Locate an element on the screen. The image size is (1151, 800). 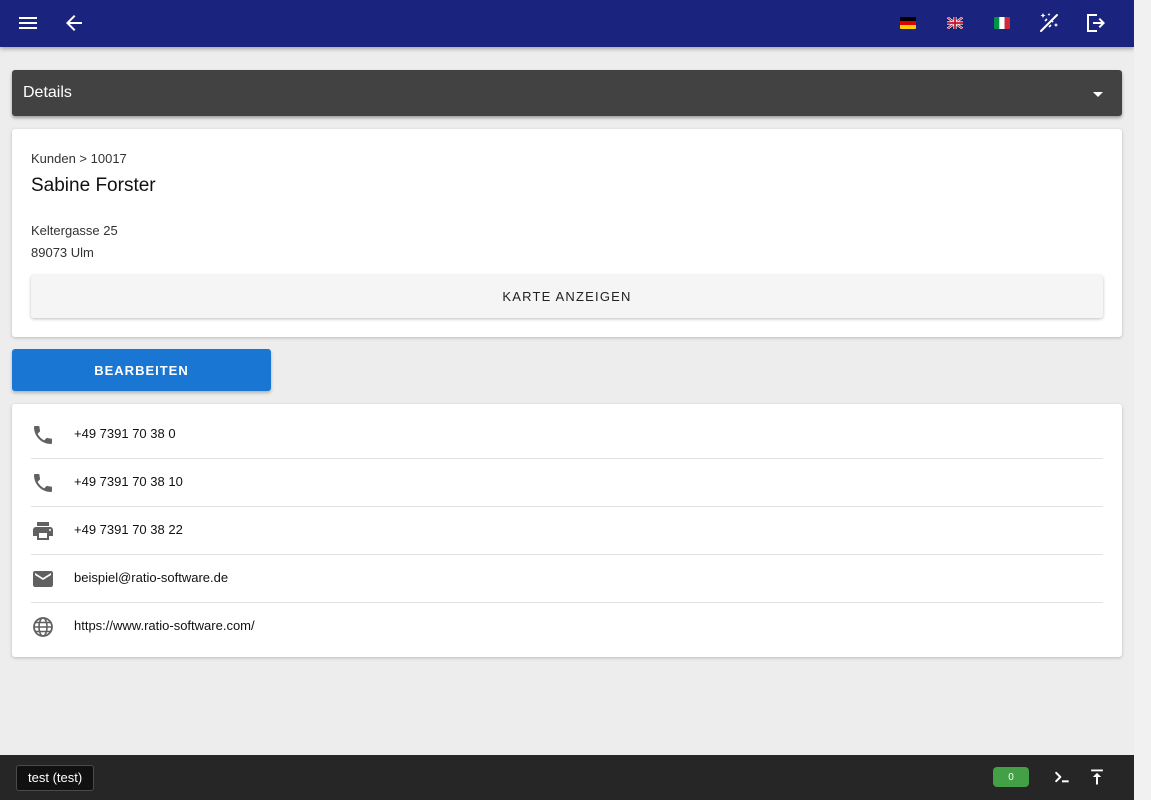
web-icon is located at coordinates (43, 627).